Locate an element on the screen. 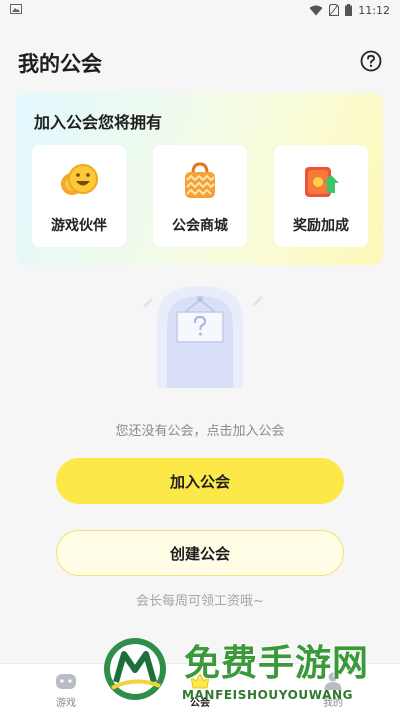 The width and height of the screenshot is (400, 711). benefit-guild-shop: 公会商城 is located at coordinates (200, 196).